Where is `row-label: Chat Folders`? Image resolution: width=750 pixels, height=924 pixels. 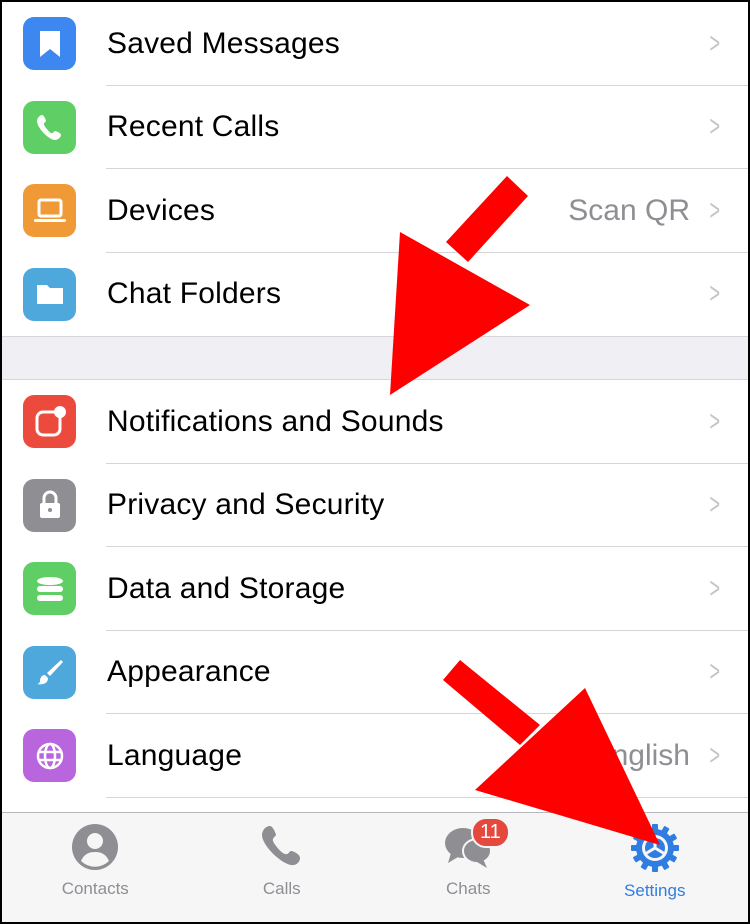
row-label: Chat Folders is located at coordinates (194, 294).